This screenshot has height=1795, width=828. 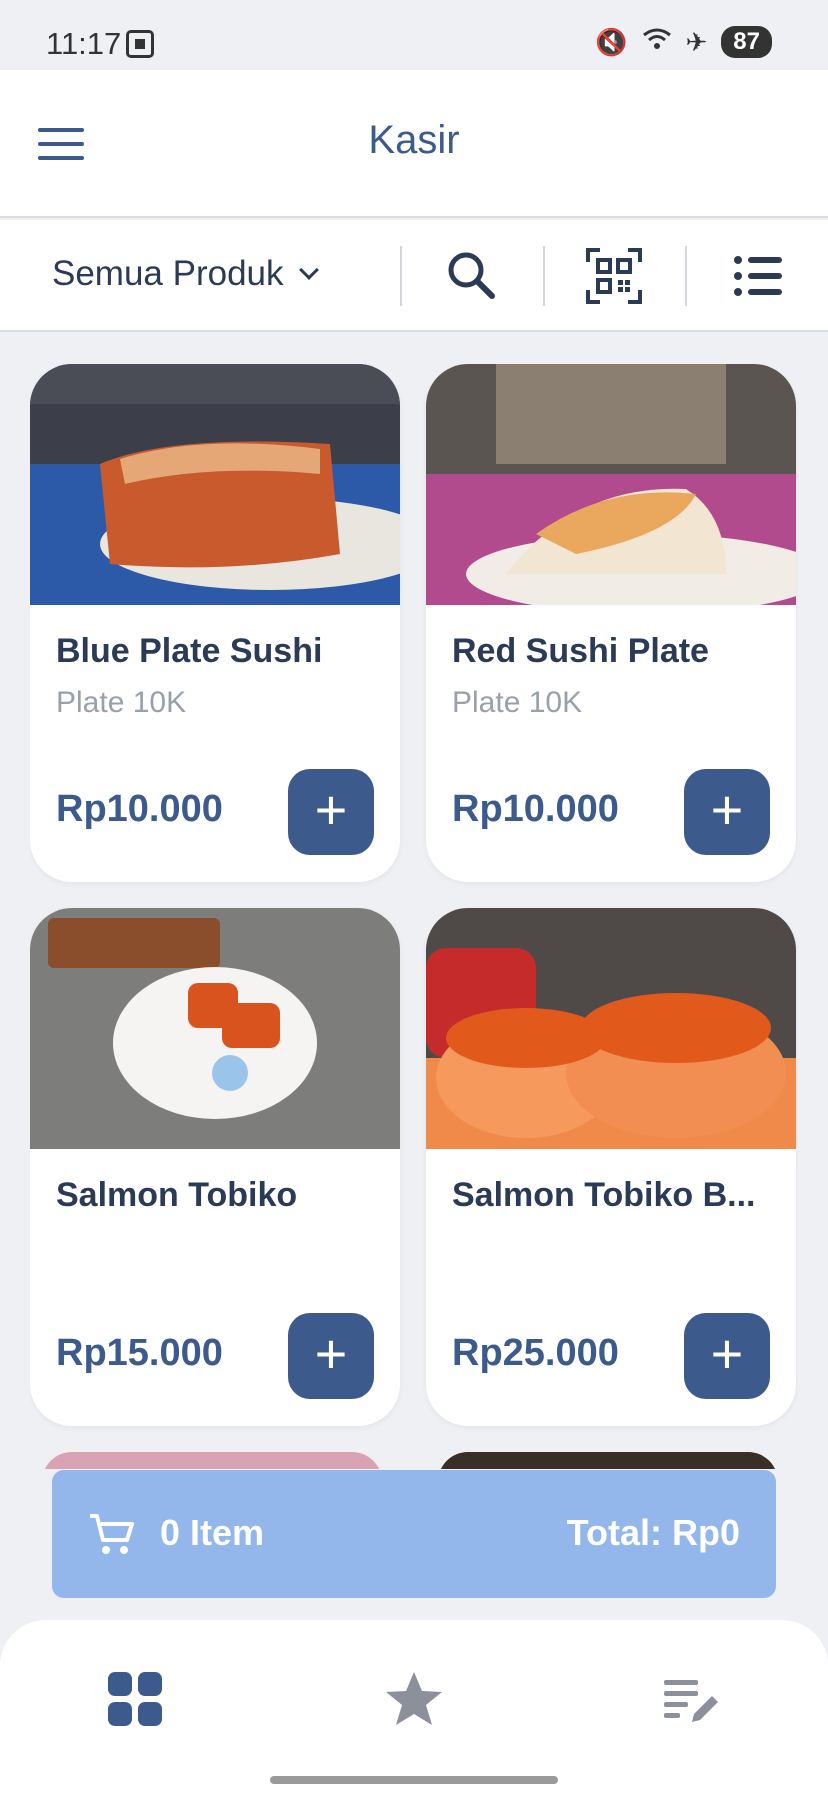 What do you see at coordinates (535, 1353) in the screenshot?
I see `product-price: Rp25.000` at bounding box center [535, 1353].